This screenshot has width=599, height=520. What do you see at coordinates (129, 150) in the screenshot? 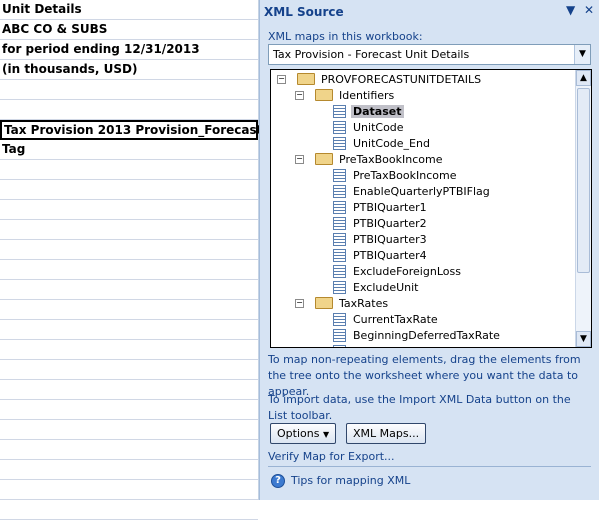
I see `cell: Tag` at bounding box center [129, 150].